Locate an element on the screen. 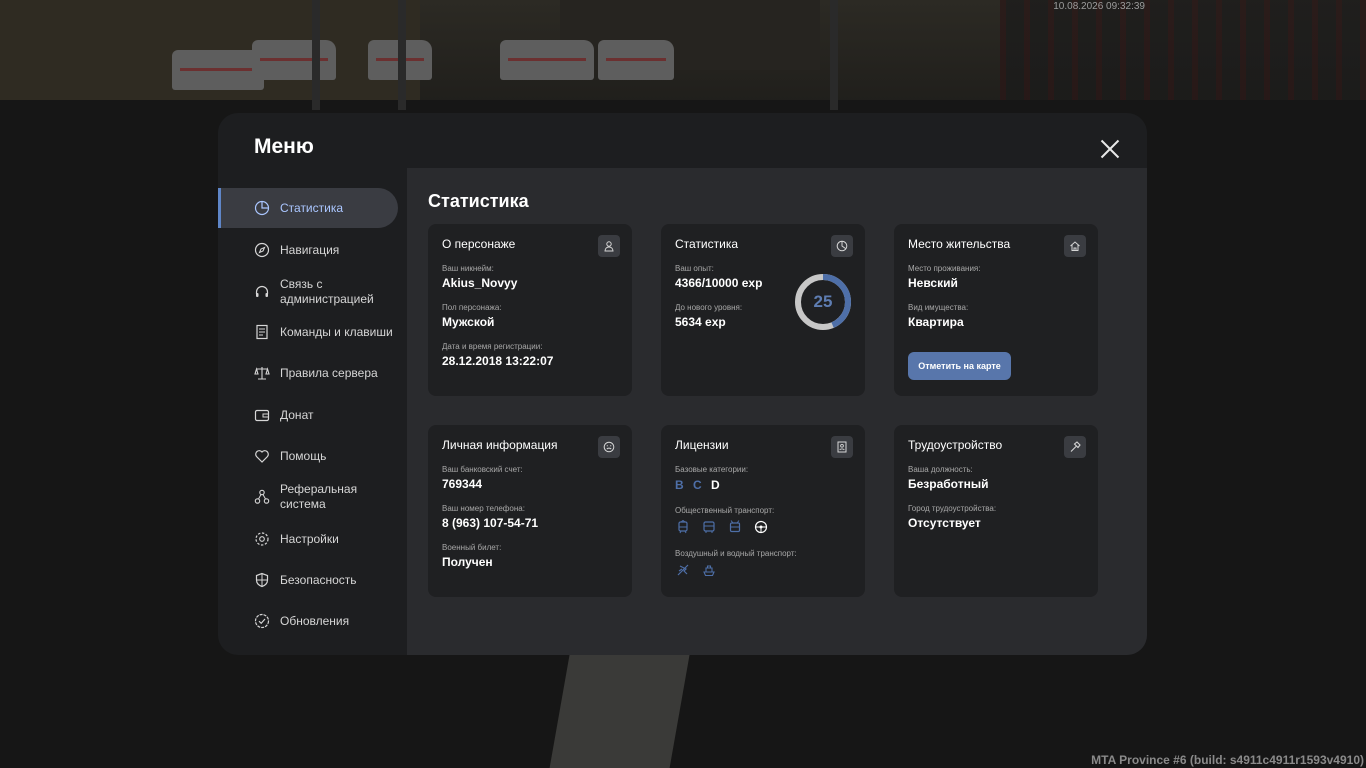 The width and height of the screenshot is (1366, 768). bank-account-label: Ваш банковский счет: is located at coordinates (482, 469).